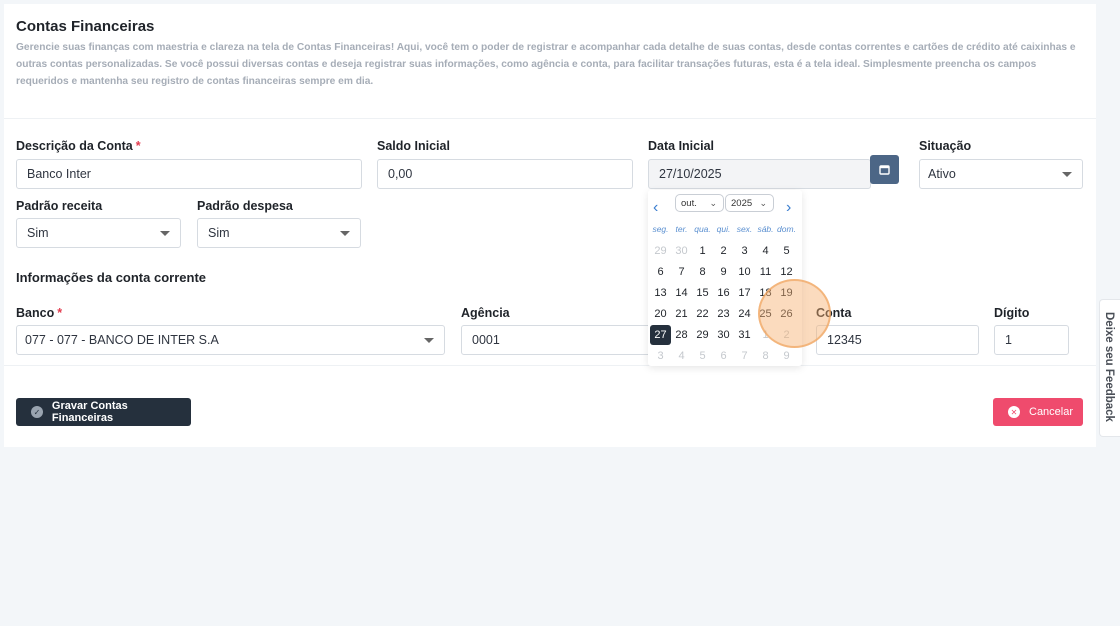  I want to click on situacao-label: Situação, so click(945, 146).